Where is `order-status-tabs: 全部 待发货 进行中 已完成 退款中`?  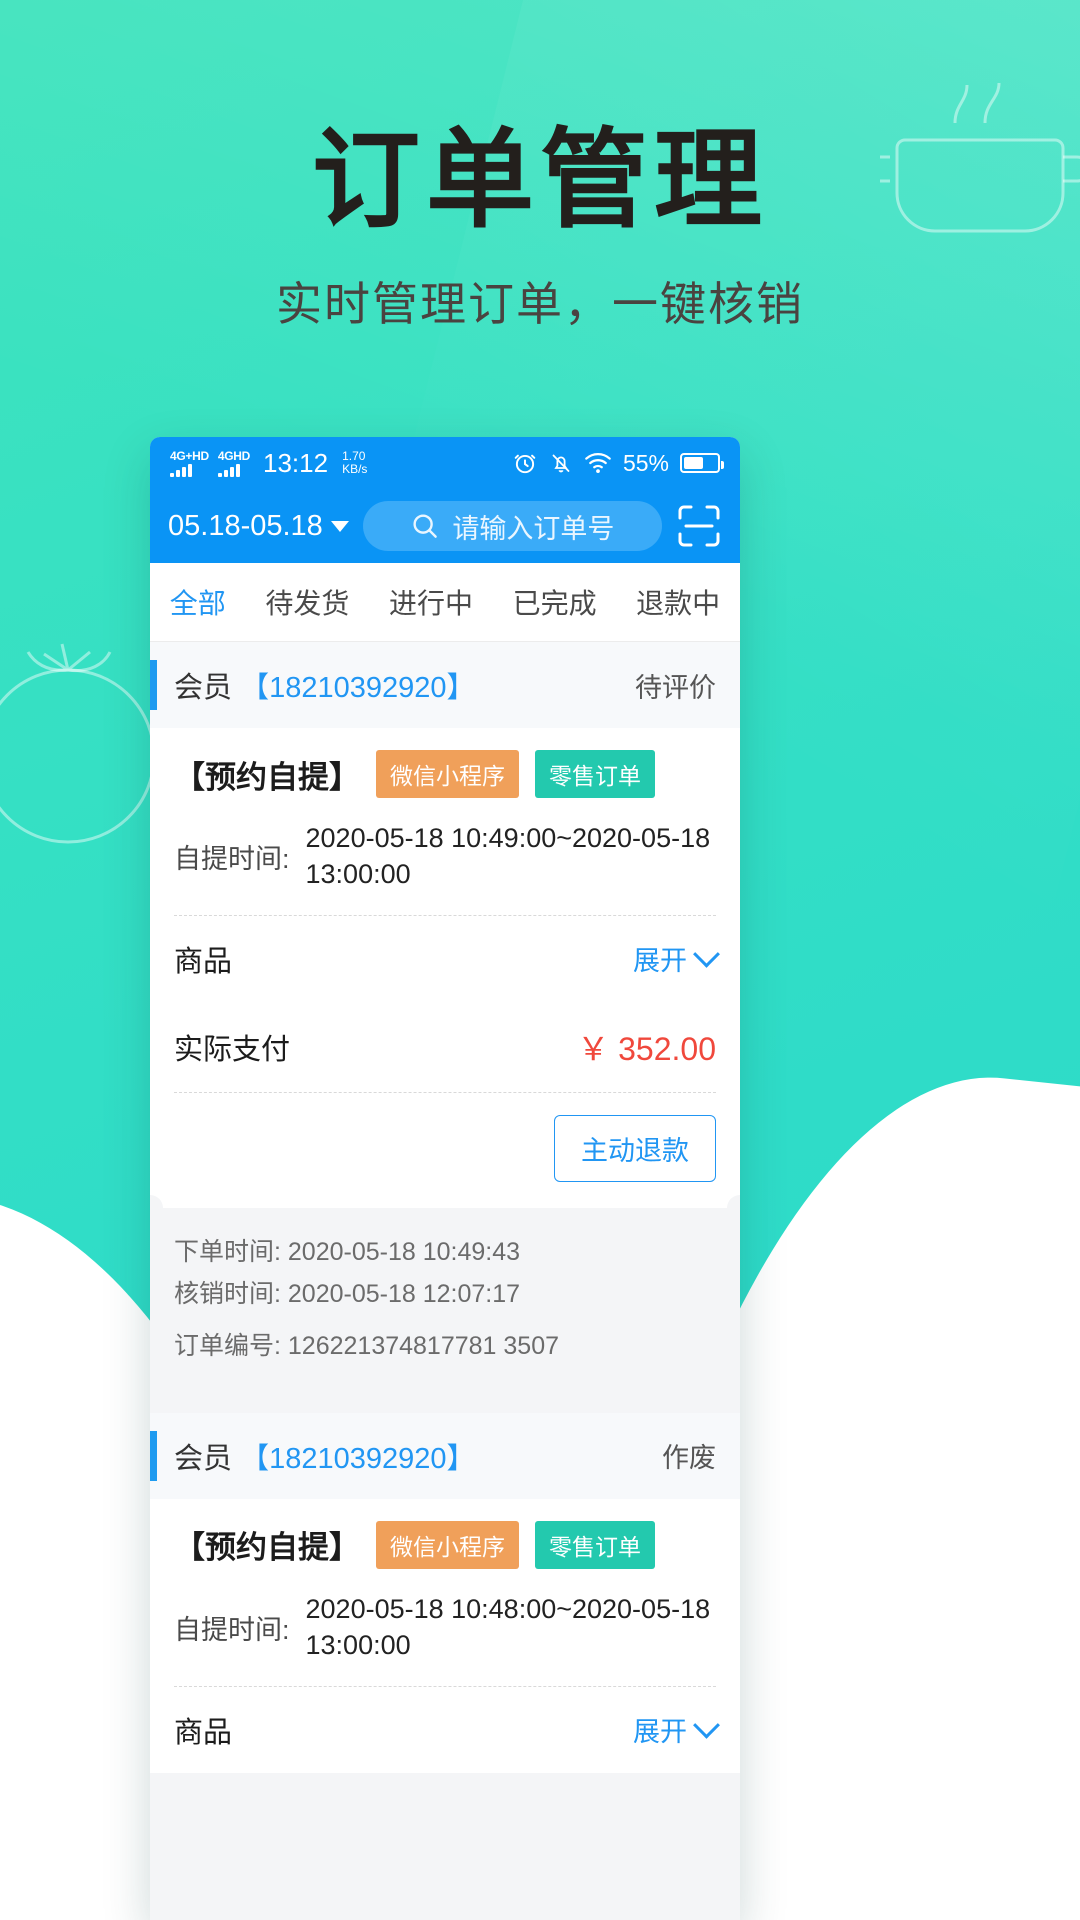 order-status-tabs: 全部 待发货 进行中 已完成 退款中 is located at coordinates (445, 602).